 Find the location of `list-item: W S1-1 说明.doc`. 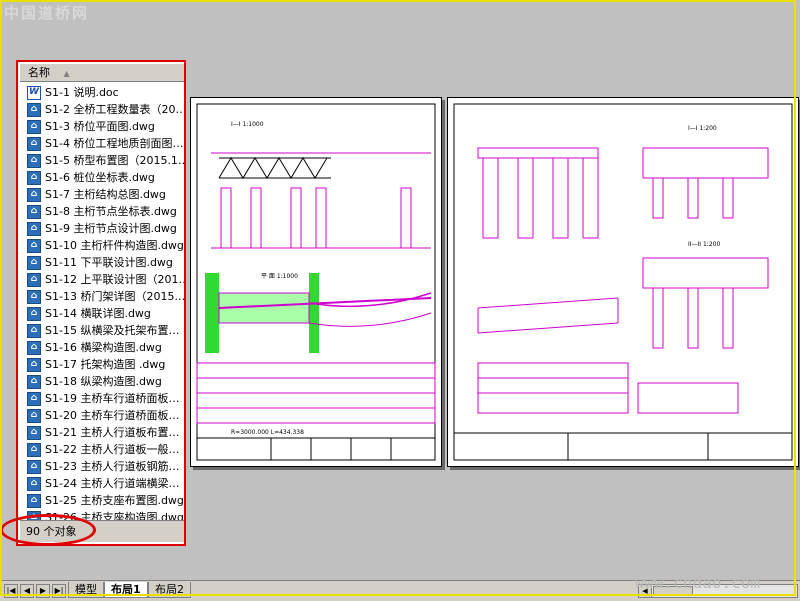

list-item: W S1-1 说明.doc is located at coordinates (102, 92).